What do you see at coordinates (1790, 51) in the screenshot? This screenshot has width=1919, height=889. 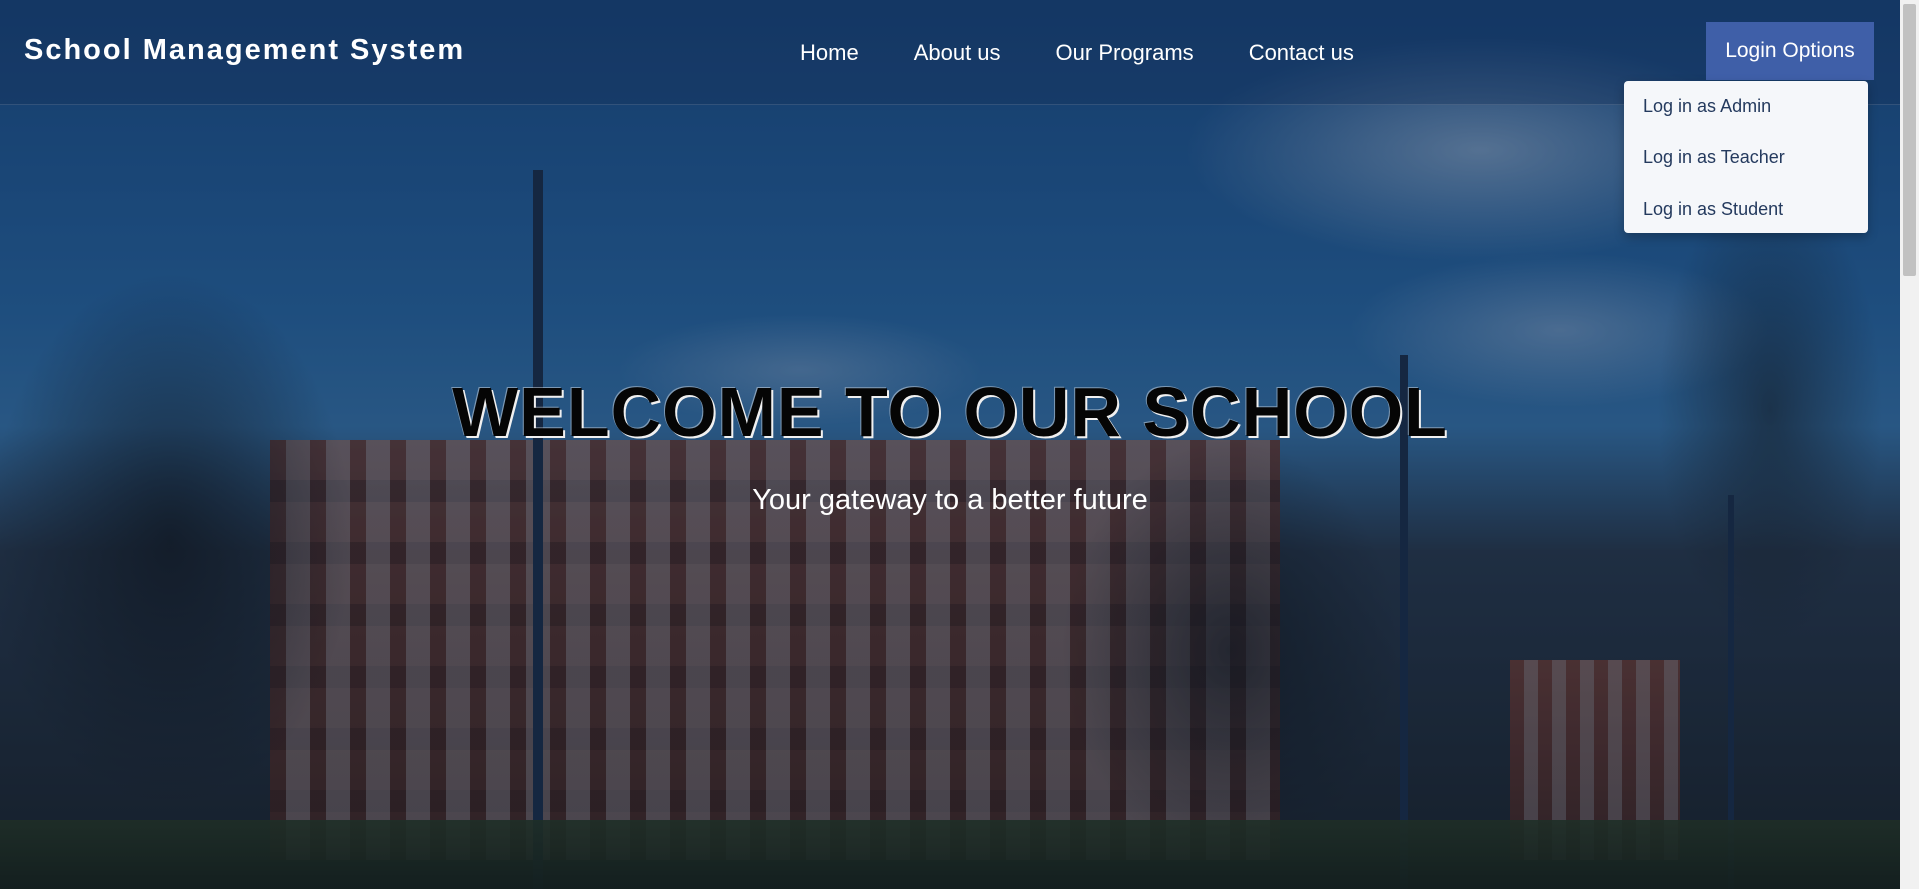 I see `login-options-button: Login Options` at bounding box center [1790, 51].